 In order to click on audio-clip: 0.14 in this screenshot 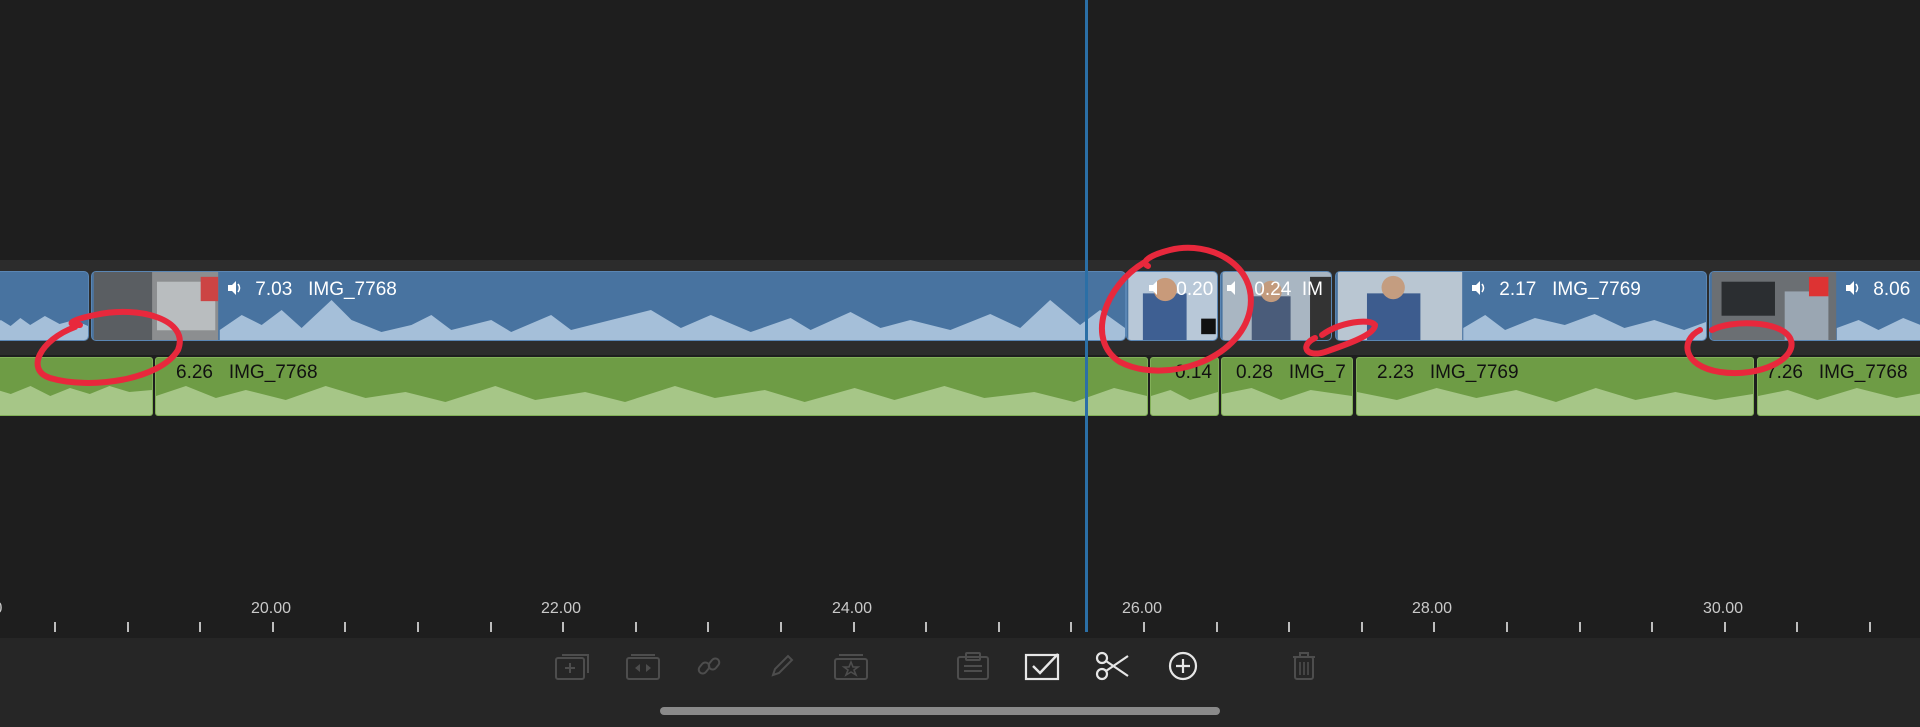, I will do `click(1184, 386)`.